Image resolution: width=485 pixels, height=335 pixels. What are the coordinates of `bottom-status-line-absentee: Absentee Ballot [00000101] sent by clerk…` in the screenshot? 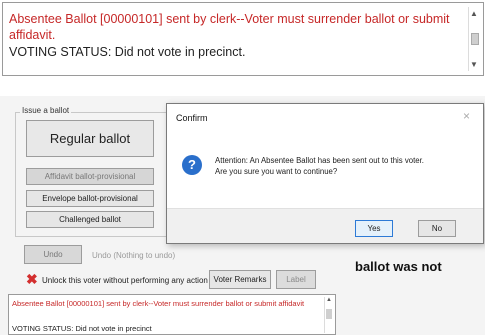 It's located at (158, 303).